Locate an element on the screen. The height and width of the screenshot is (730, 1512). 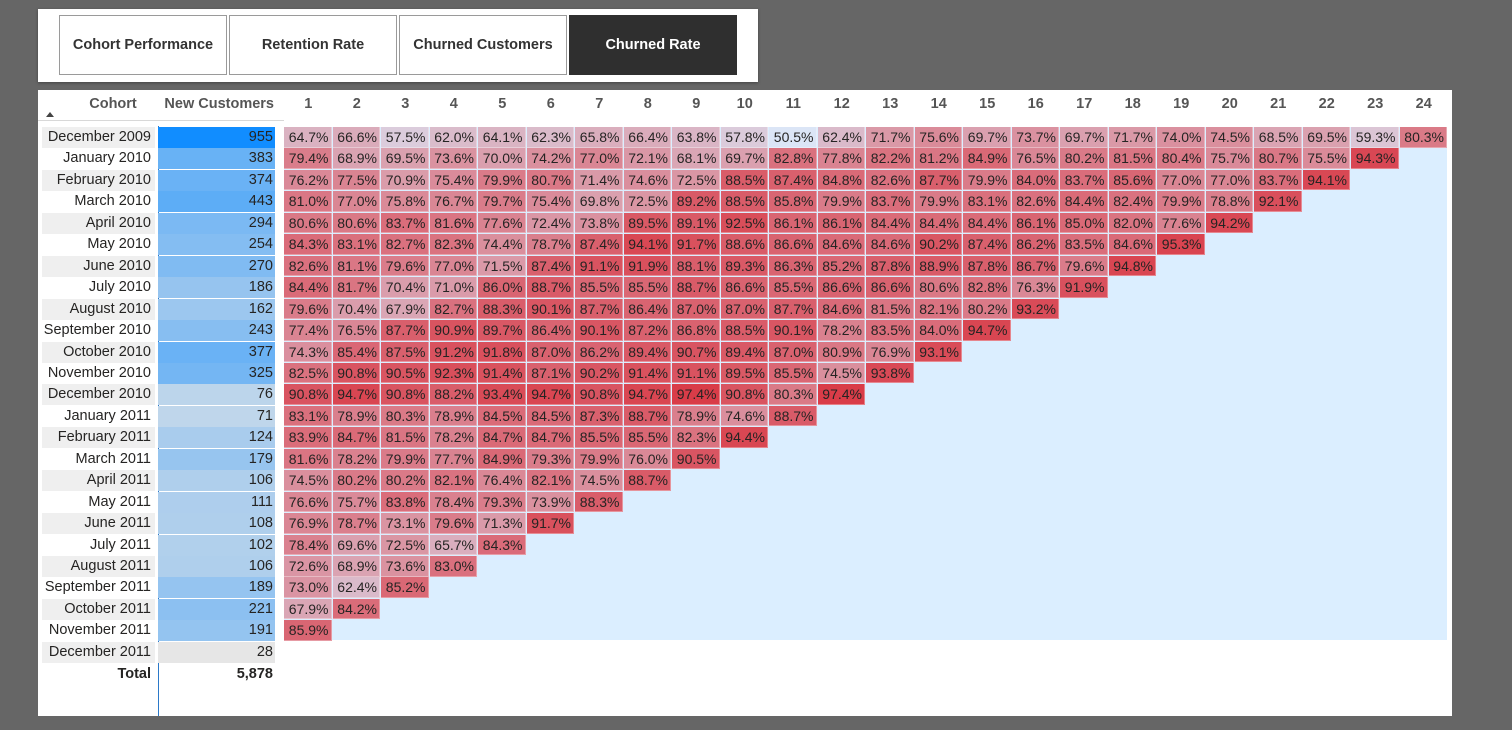
churn-rate-cell: 85.0% is located at coordinates (1084, 223).